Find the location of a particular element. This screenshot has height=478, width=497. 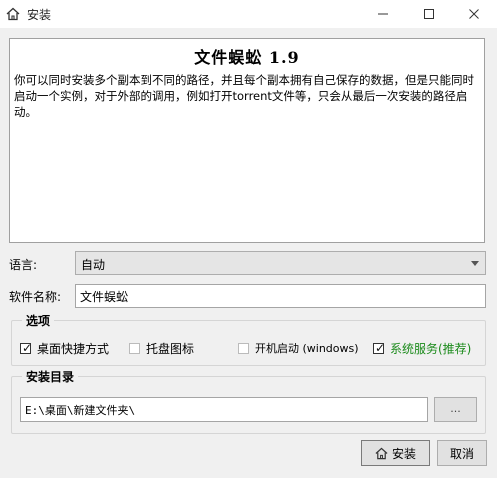

startup-checkbox: 开机启动 (windows) is located at coordinates (298, 348).